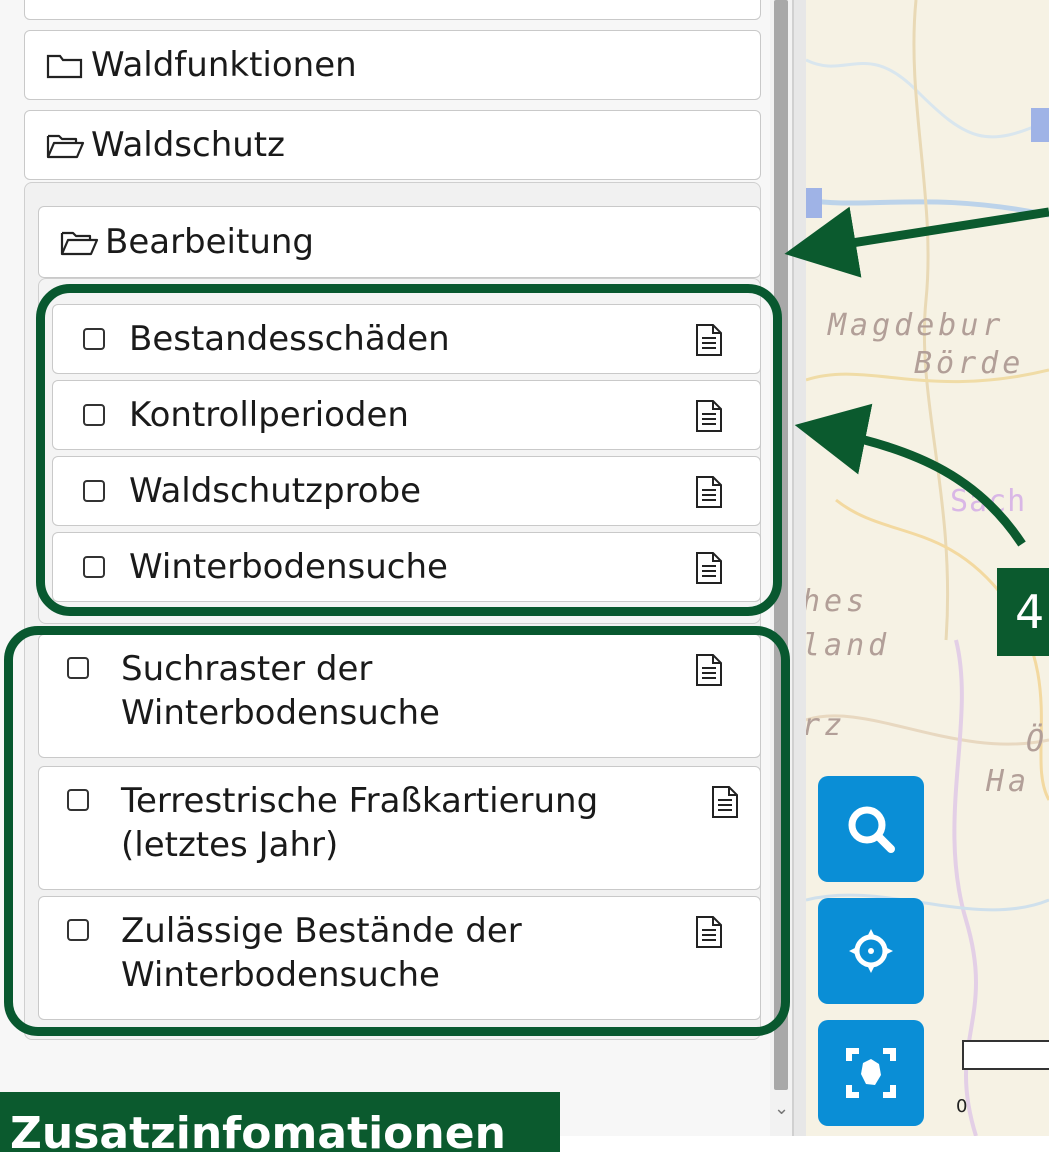 The height and width of the screenshot is (1152, 1049). I want to click on section-caption: Zusatzinfomationen, so click(280, 1122).